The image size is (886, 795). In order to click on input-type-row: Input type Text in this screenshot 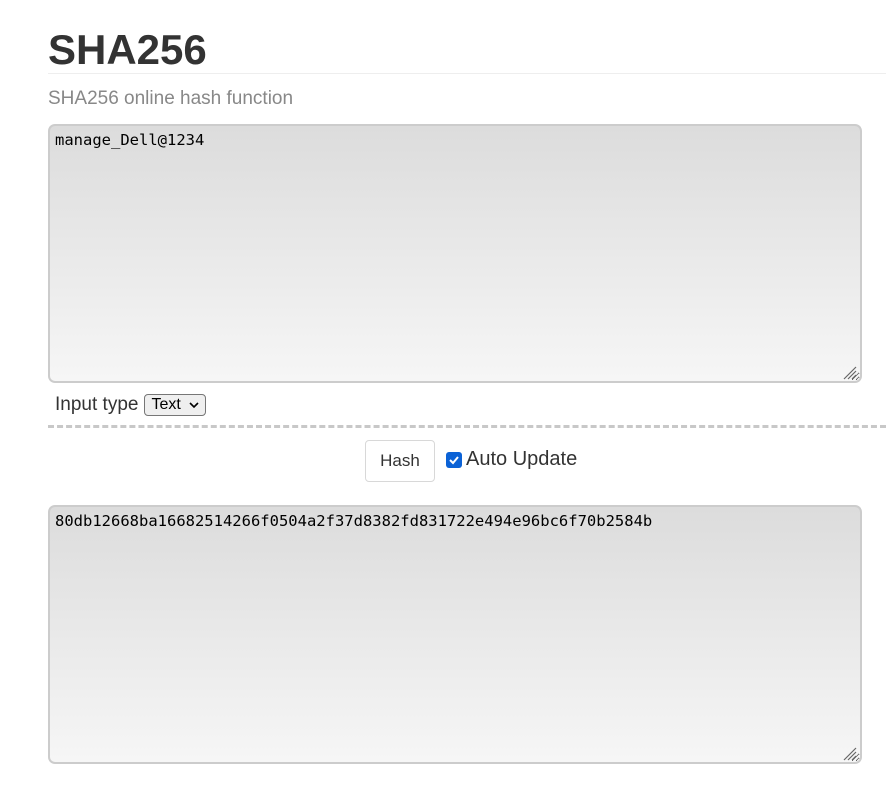, I will do `click(130, 405)`.